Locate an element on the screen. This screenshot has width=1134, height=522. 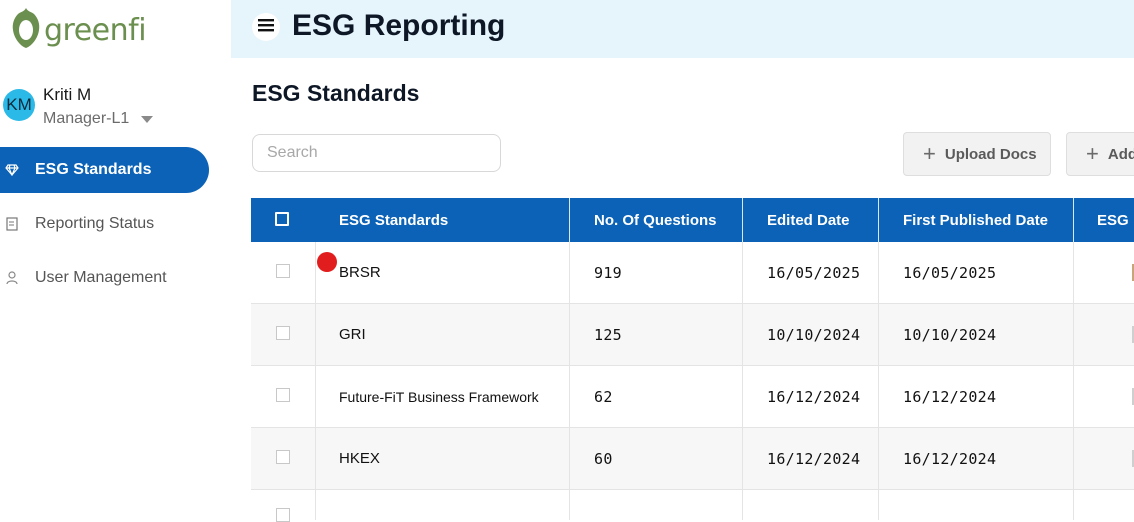
section-title: ESG Standards is located at coordinates (336, 93).